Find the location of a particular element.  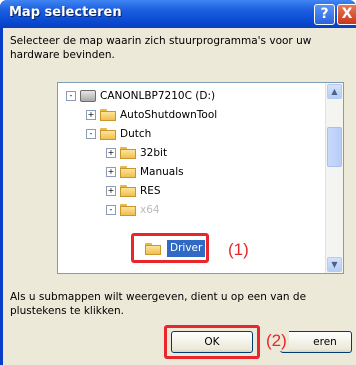

tree-item-32bit: + 32bit is located at coordinates (136, 153).